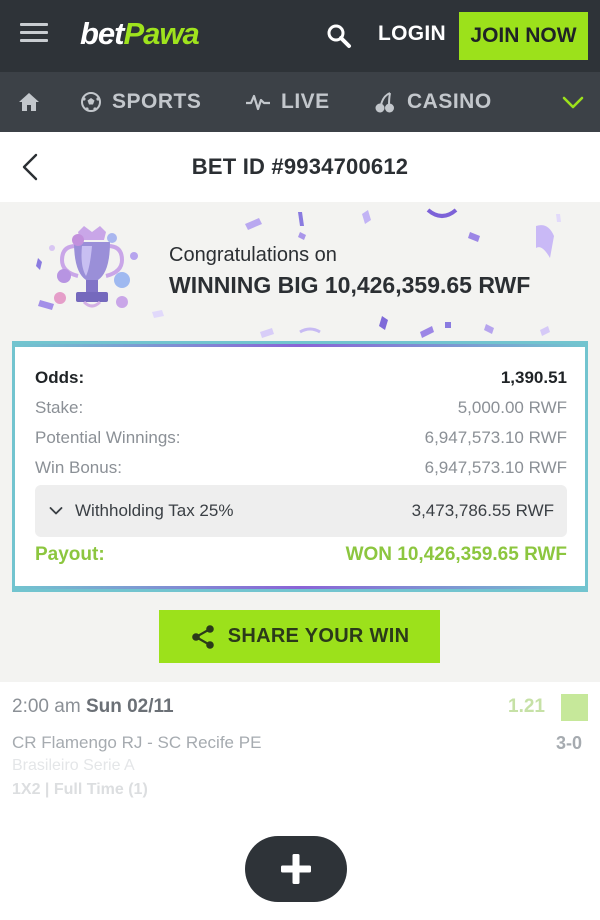 This screenshot has height=920, width=600. Describe the element at coordinates (300, 36) in the screenshot. I see `top-header: betPawa LOGIN JOIN NOW` at that location.